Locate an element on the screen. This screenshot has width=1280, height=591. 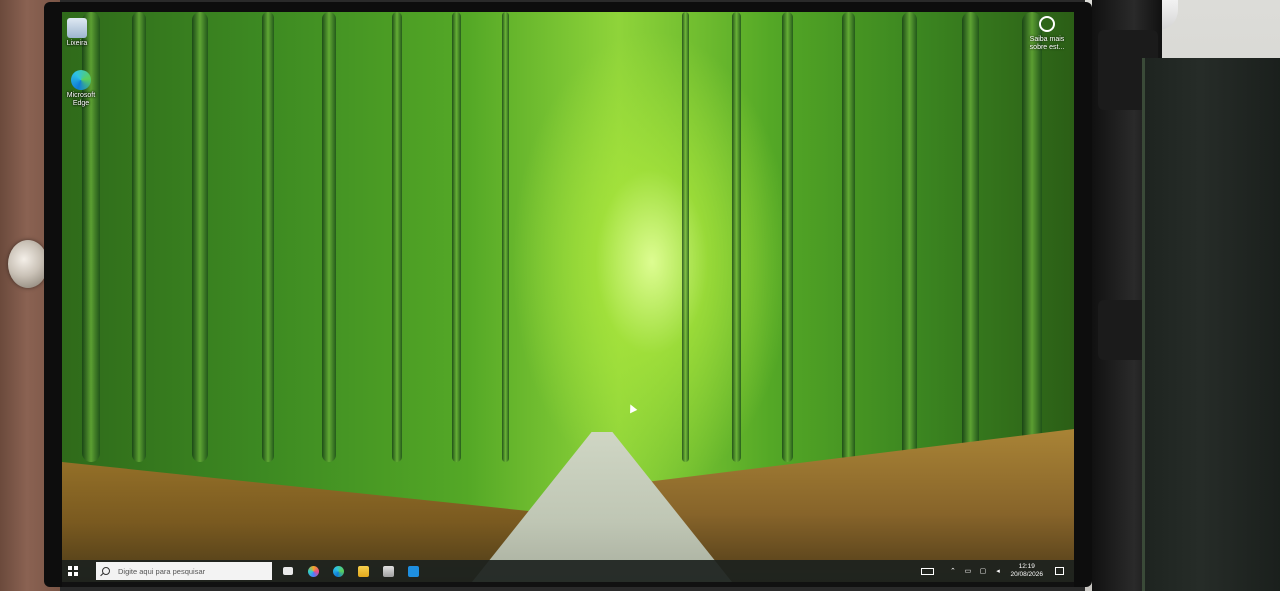
network-icon: ▢ is located at coordinates (982, 571).